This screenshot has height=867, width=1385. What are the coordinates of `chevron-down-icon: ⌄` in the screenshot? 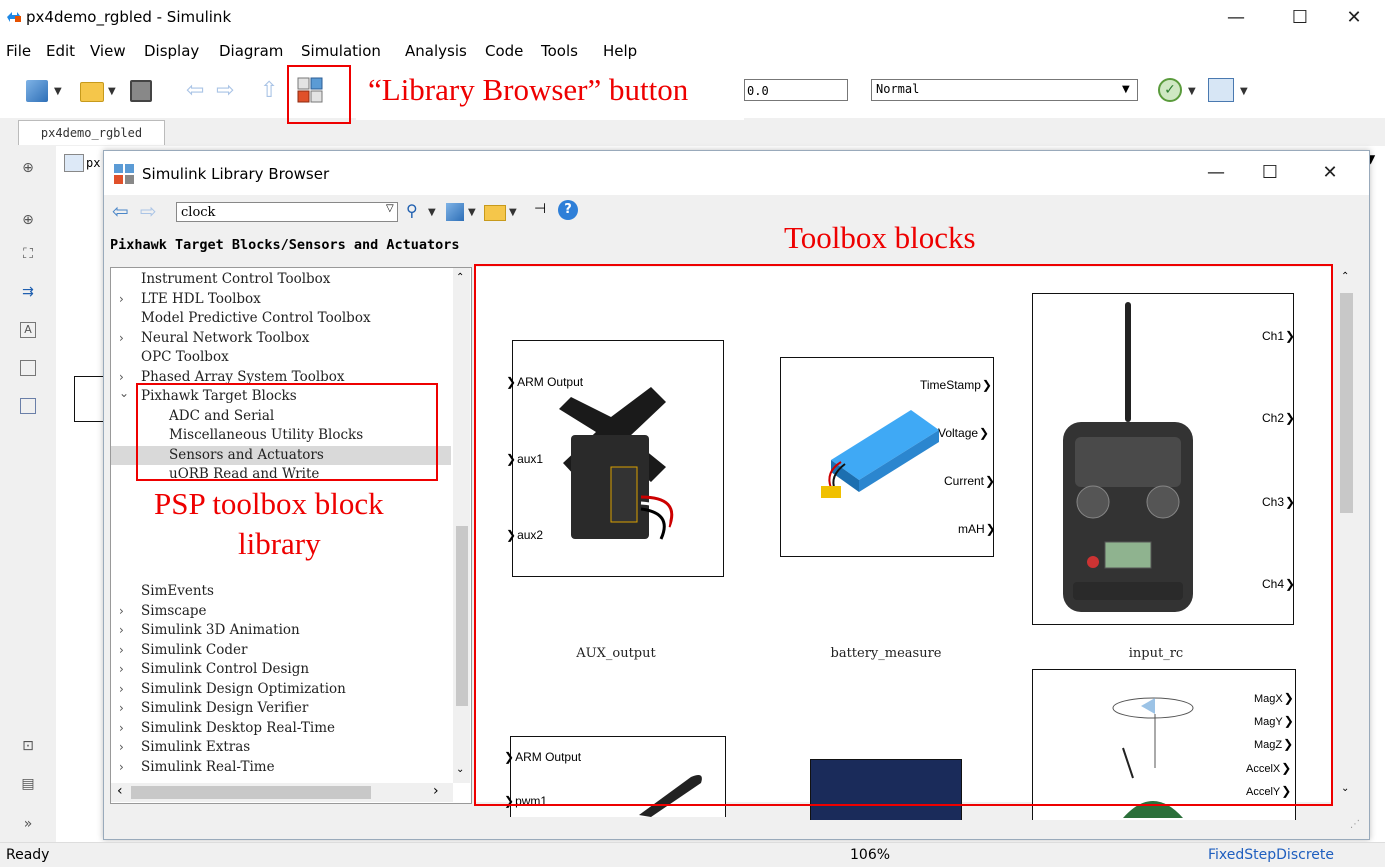 It's located at (124, 394).